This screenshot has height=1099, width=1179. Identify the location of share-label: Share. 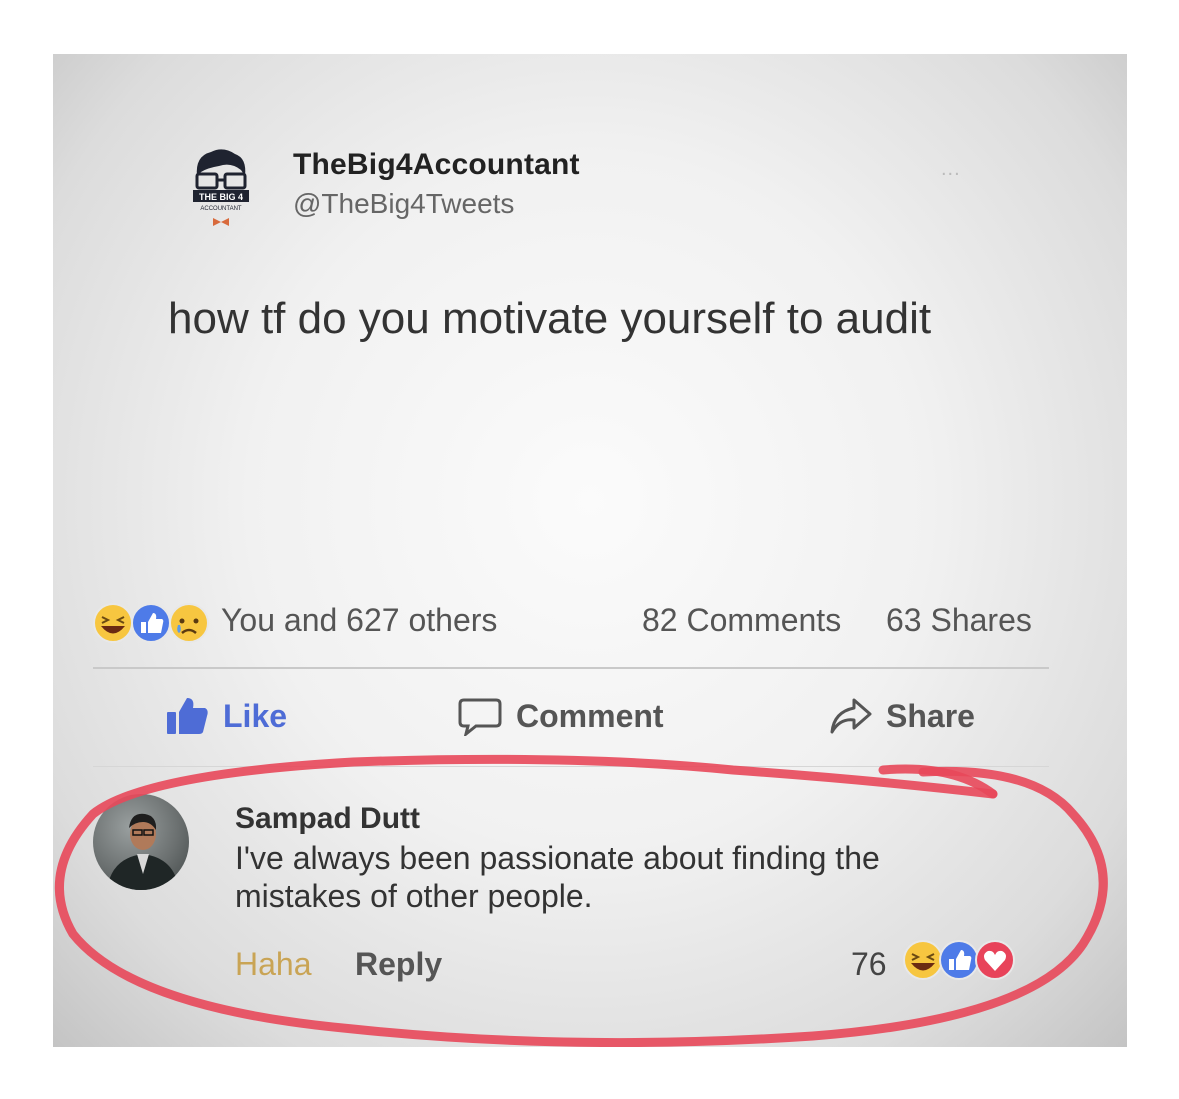
(930, 715).